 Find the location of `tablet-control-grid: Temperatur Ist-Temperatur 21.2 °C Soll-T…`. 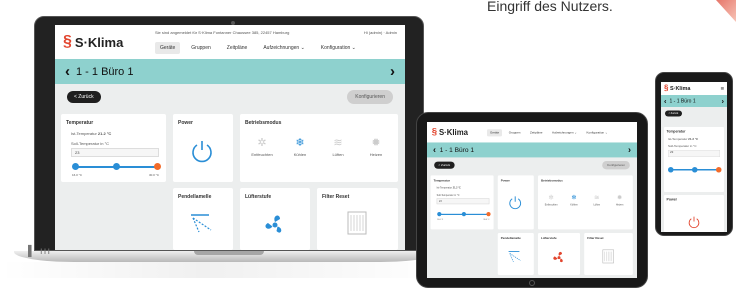

tablet-control-grid: Temperatur Ist-Temperatur 21.2 °C Soll-T… is located at coordinates (532, 225).